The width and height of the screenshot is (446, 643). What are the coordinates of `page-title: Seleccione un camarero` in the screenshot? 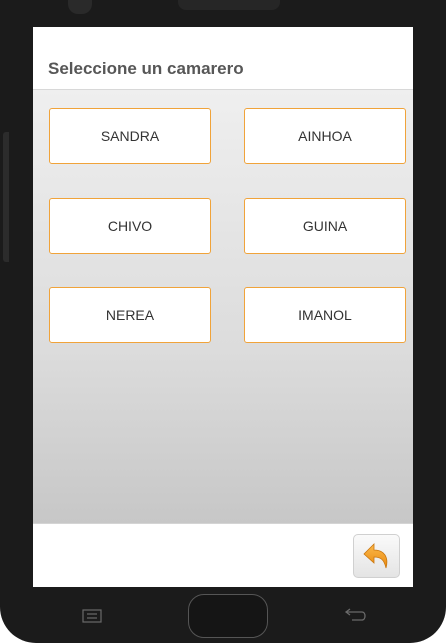 It's located at (146, 68).